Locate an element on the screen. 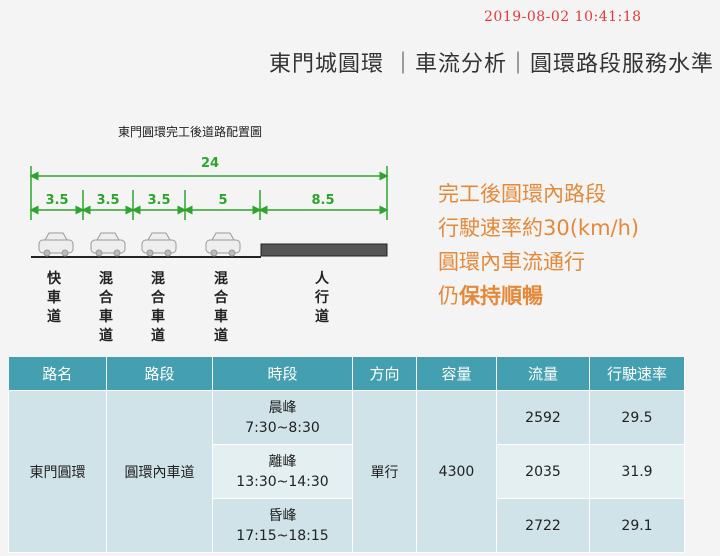 This screenshot has height=556, width=720. lane-label-mixed-1: 混合車道 is located at coordinates (106, 307).